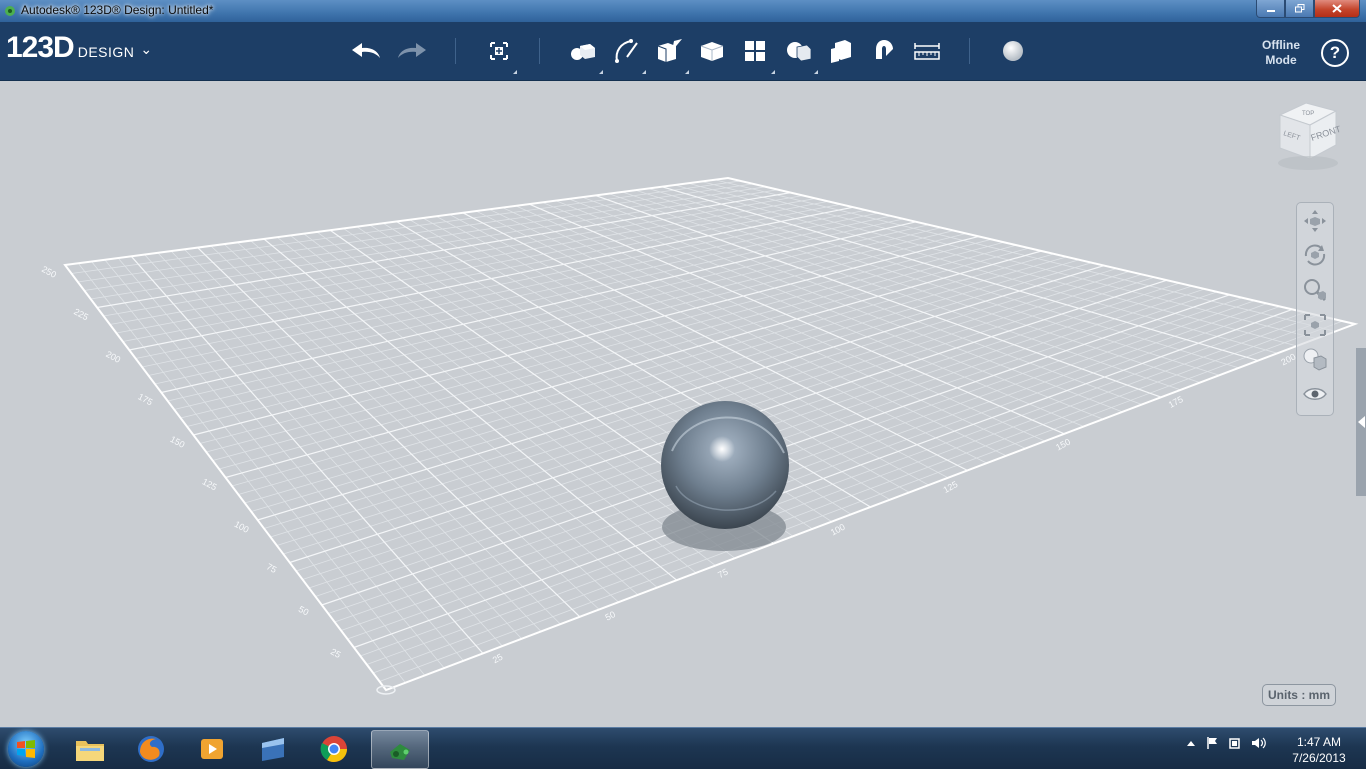 The height and width of the screenshot is (769, 1366). I want to click on combine-button, so click(841, 51).